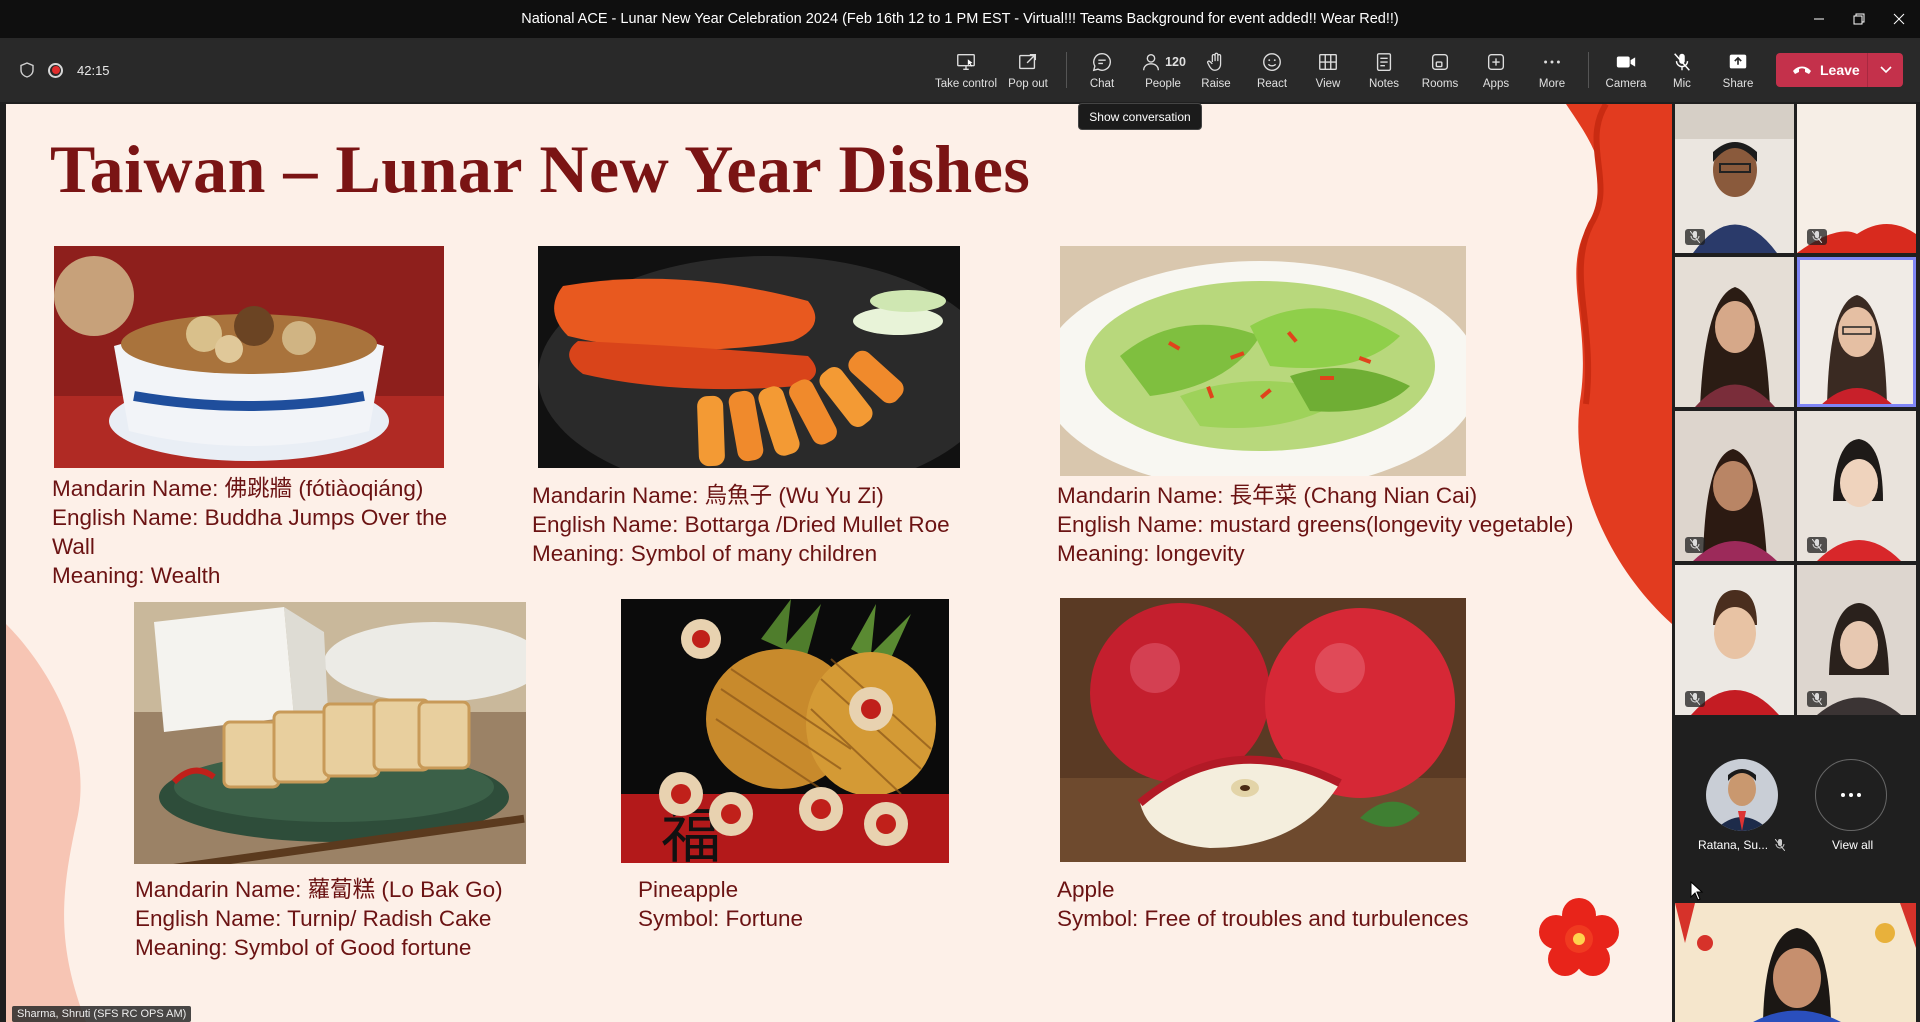 This screenshot has width=1920, height=1022. What do you see at coordinates (27, 70) in the screenshot?
I see `shield-icon` at bounding box center [27, 70].